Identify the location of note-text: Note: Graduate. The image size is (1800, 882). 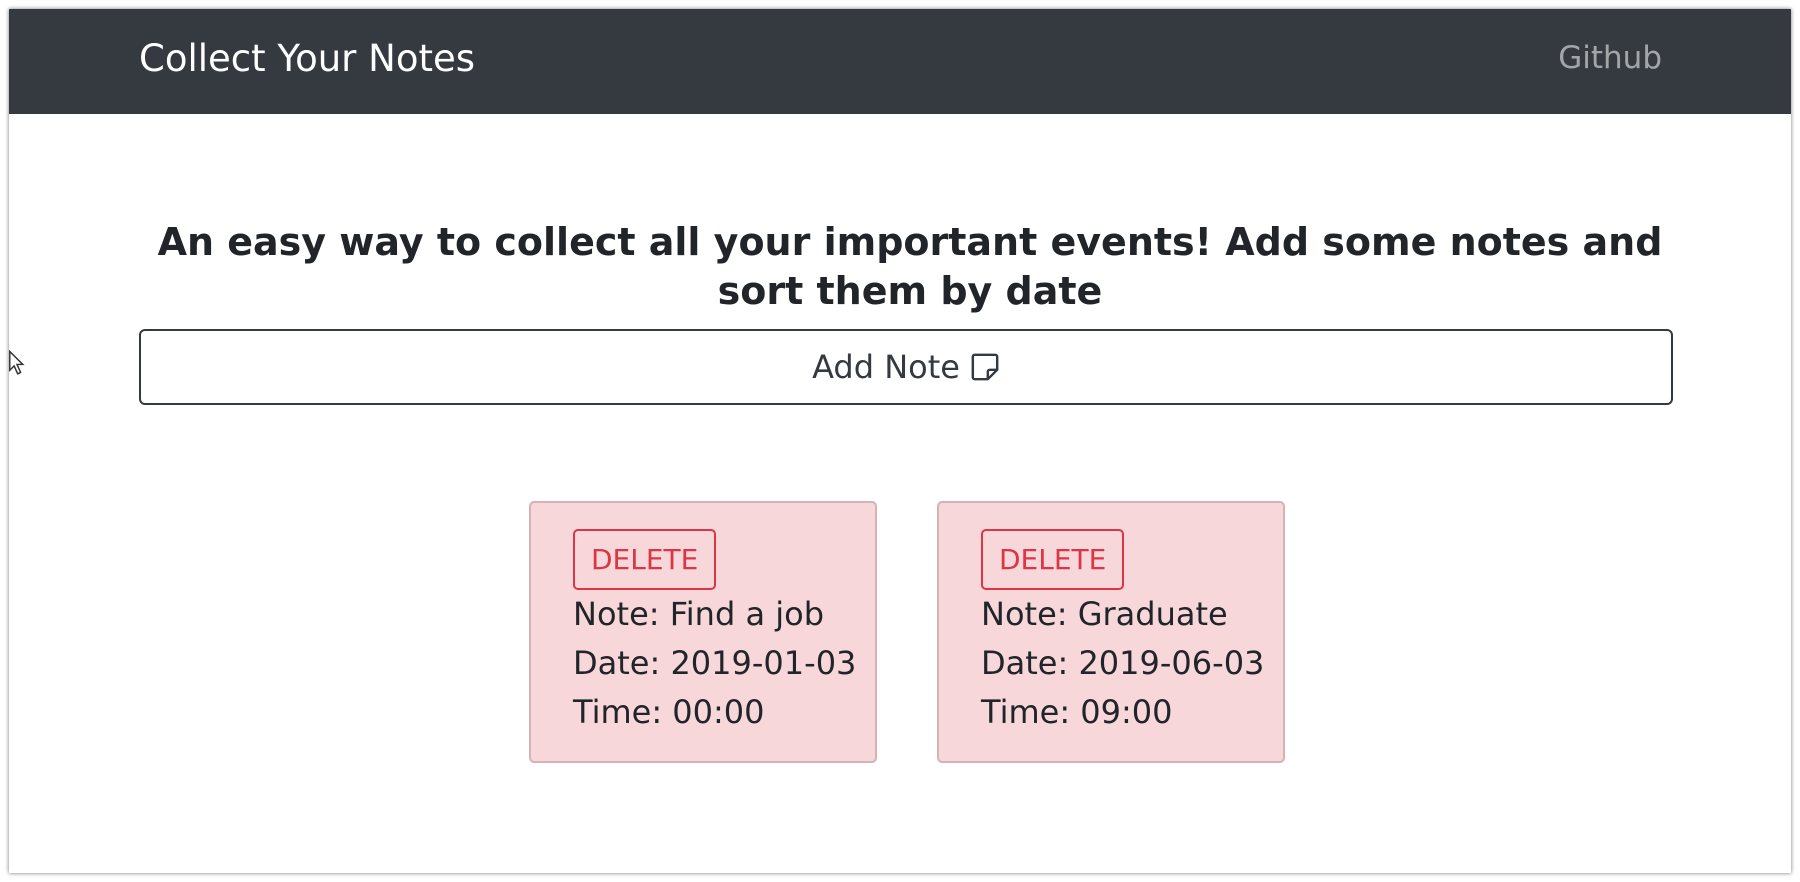
(1104, 614).